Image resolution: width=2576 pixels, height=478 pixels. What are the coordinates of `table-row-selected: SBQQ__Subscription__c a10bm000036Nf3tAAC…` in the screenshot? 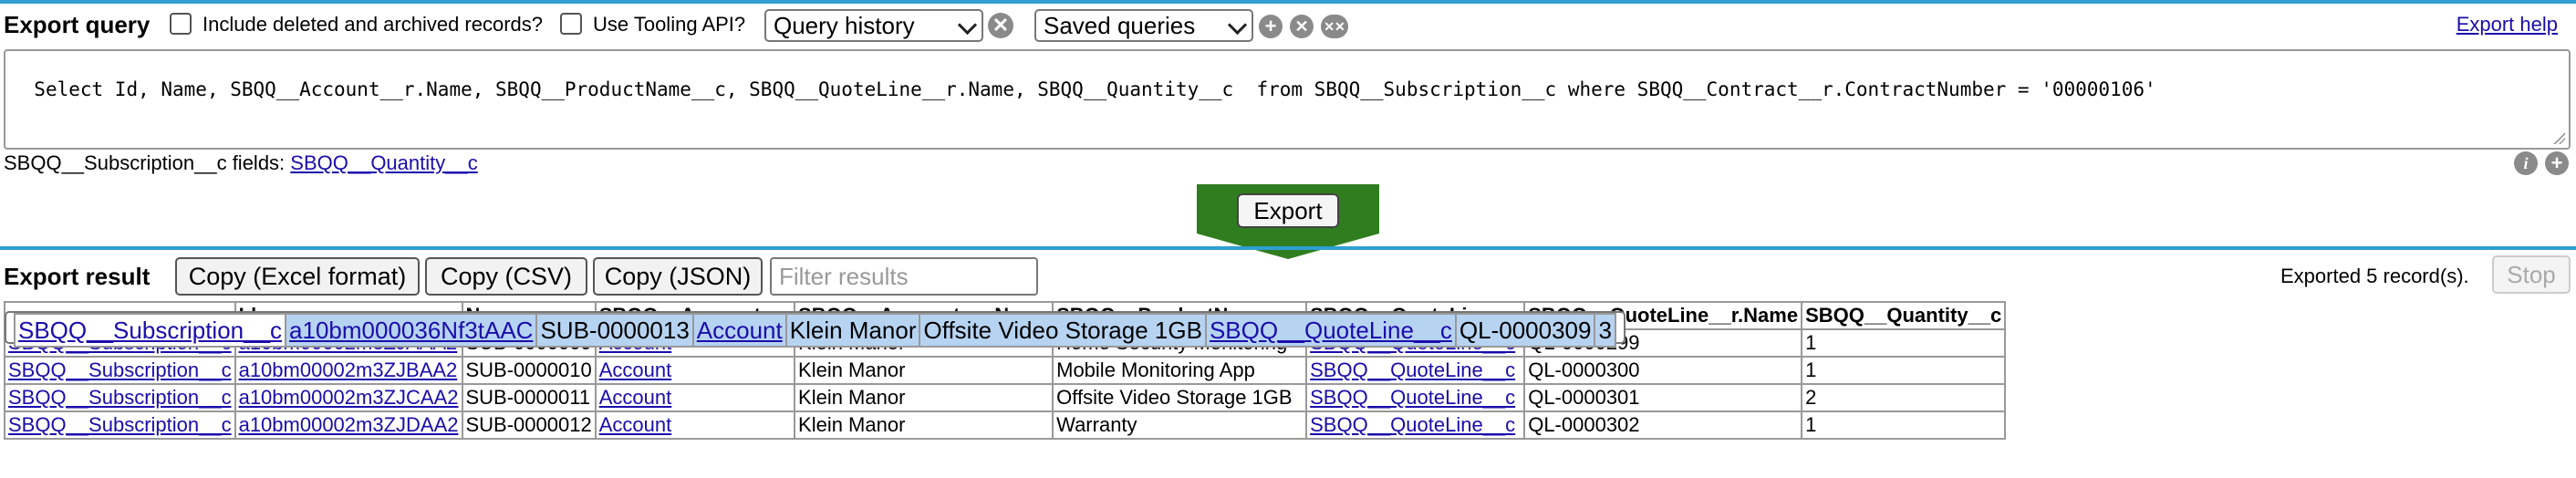 It's located at (815, 330).